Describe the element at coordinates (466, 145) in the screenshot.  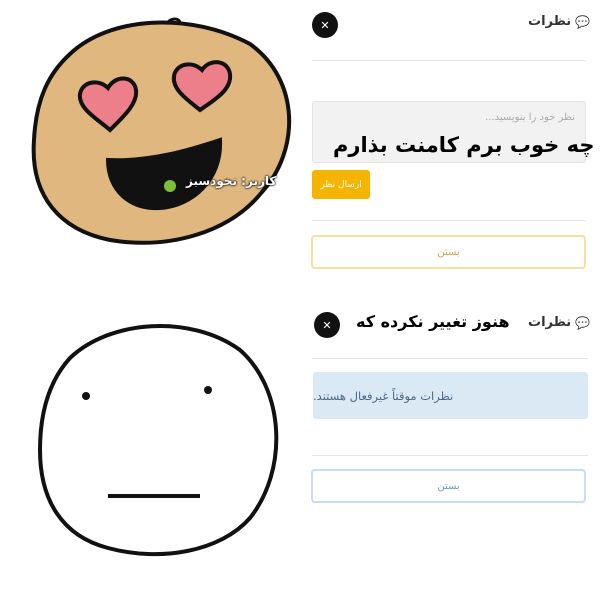
I see `caption-top: عه چه خوب برم کامنت بذارم` at that location.